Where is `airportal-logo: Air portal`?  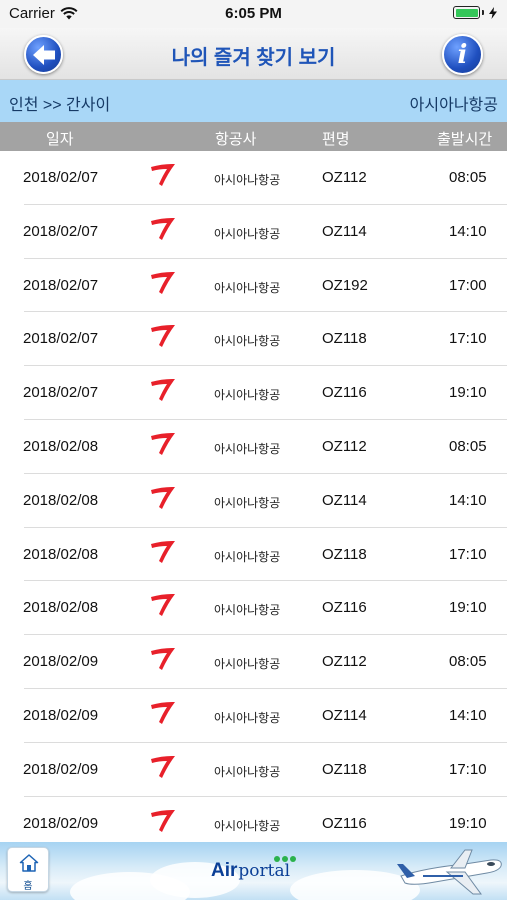
airportal-logo: Air portal is located at coordinates (253, 869).